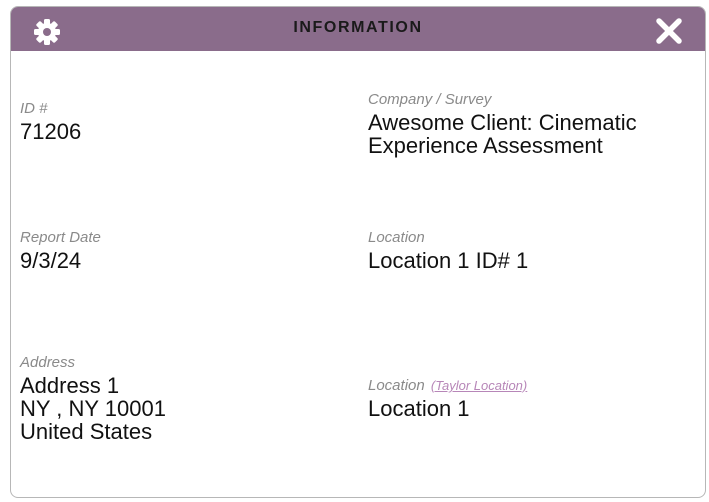 This screenshot has width=709, height=502. What do you see at coordinates (396, 237) in the screenshot?
I see `location-id-label: Location` at bounding box center [396, 237].